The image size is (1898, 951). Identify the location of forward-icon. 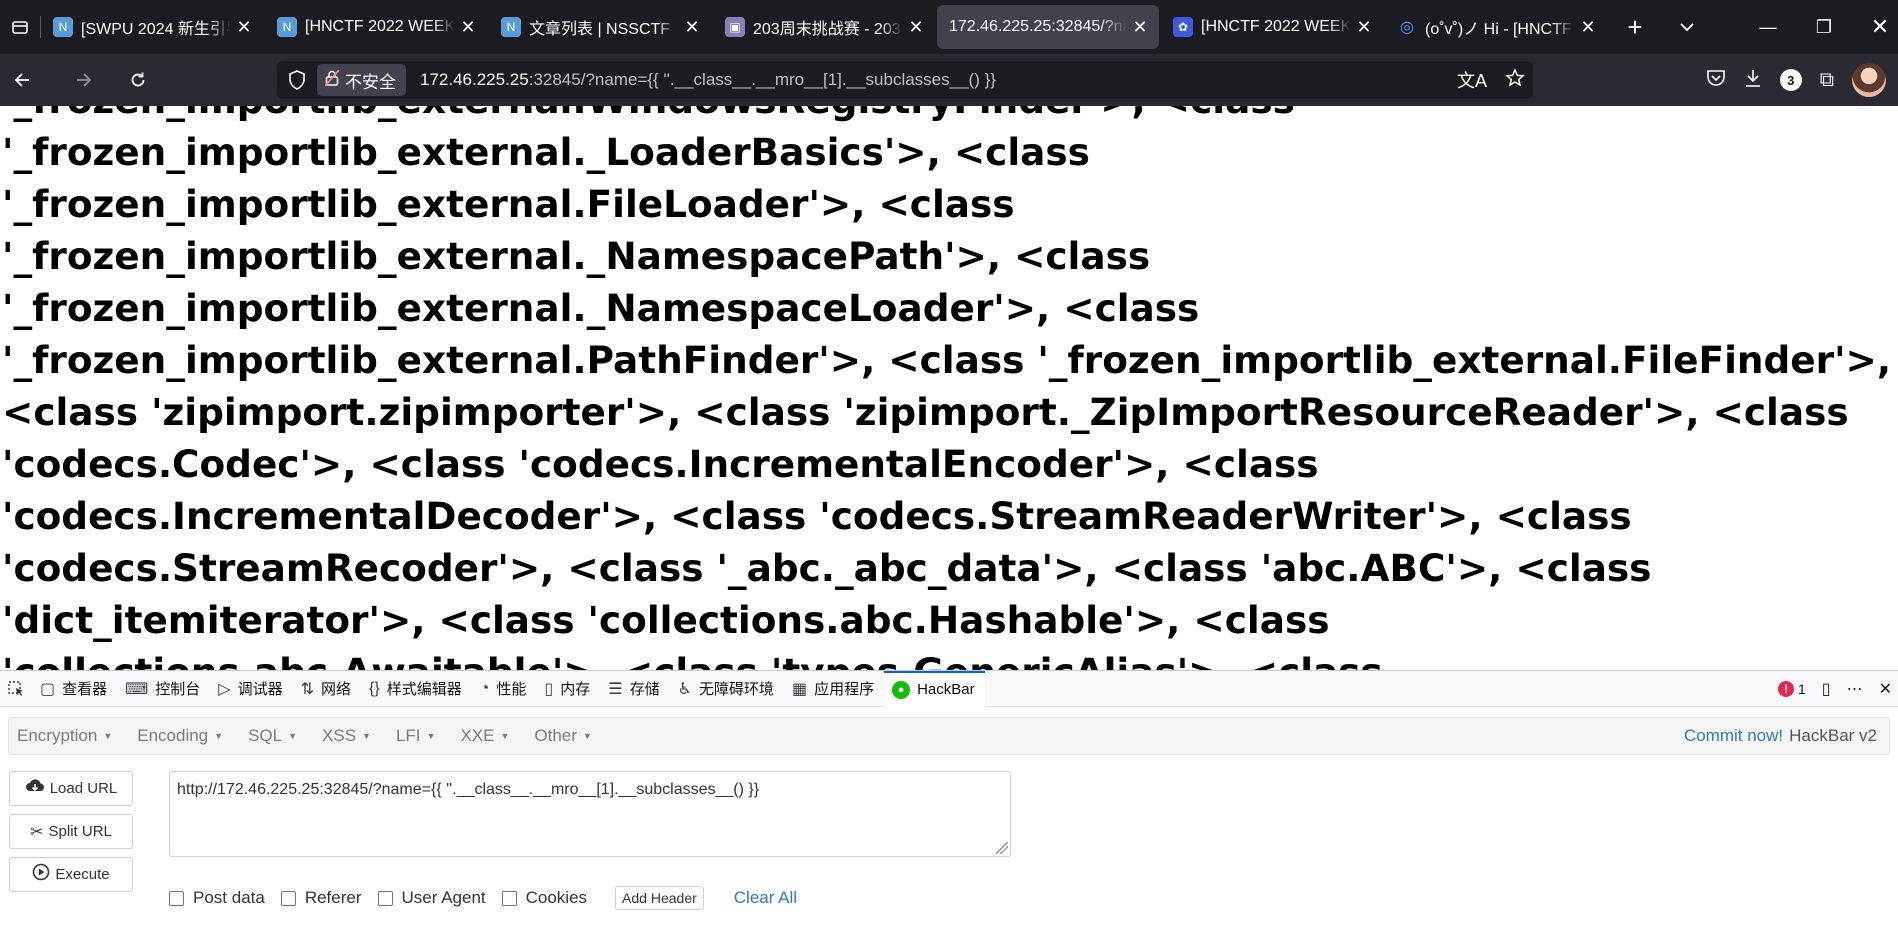
(84, 80).